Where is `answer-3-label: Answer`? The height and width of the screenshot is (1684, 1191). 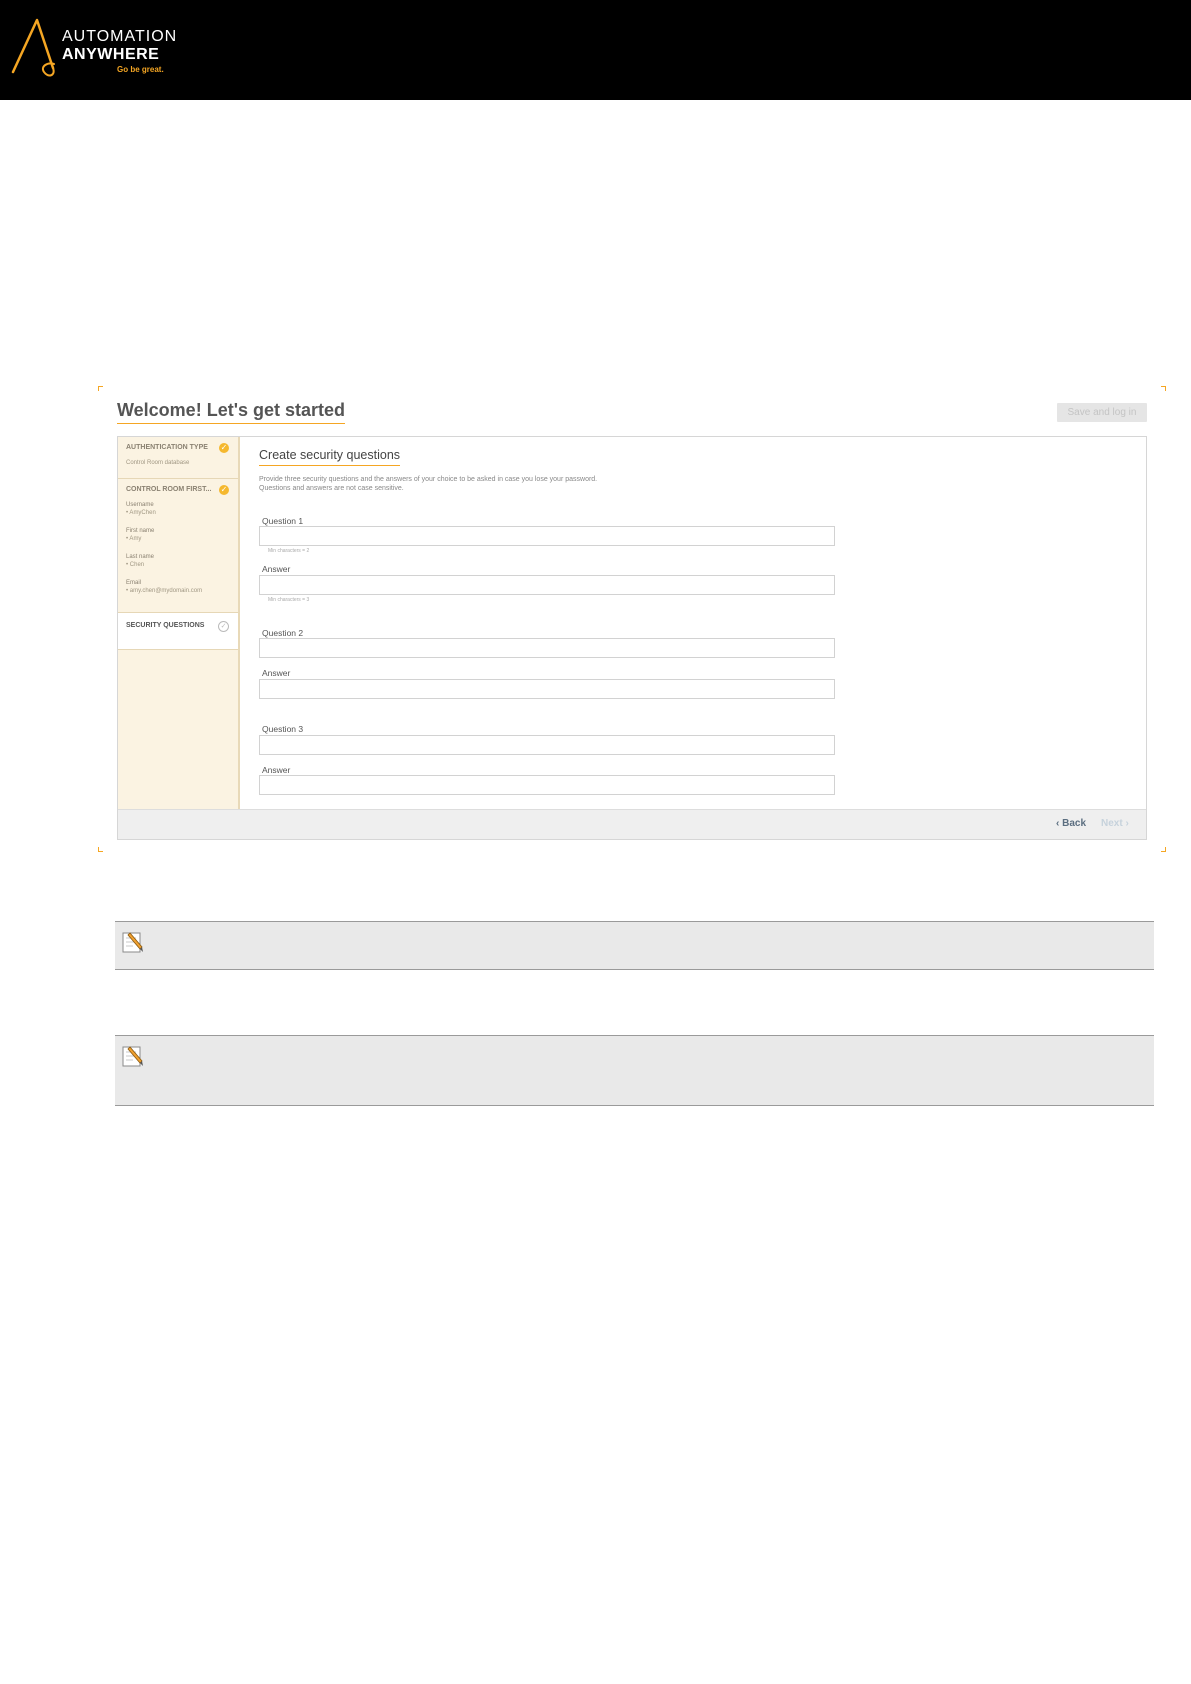 answer-3-label: Answer is located at coordinates (276, 770).